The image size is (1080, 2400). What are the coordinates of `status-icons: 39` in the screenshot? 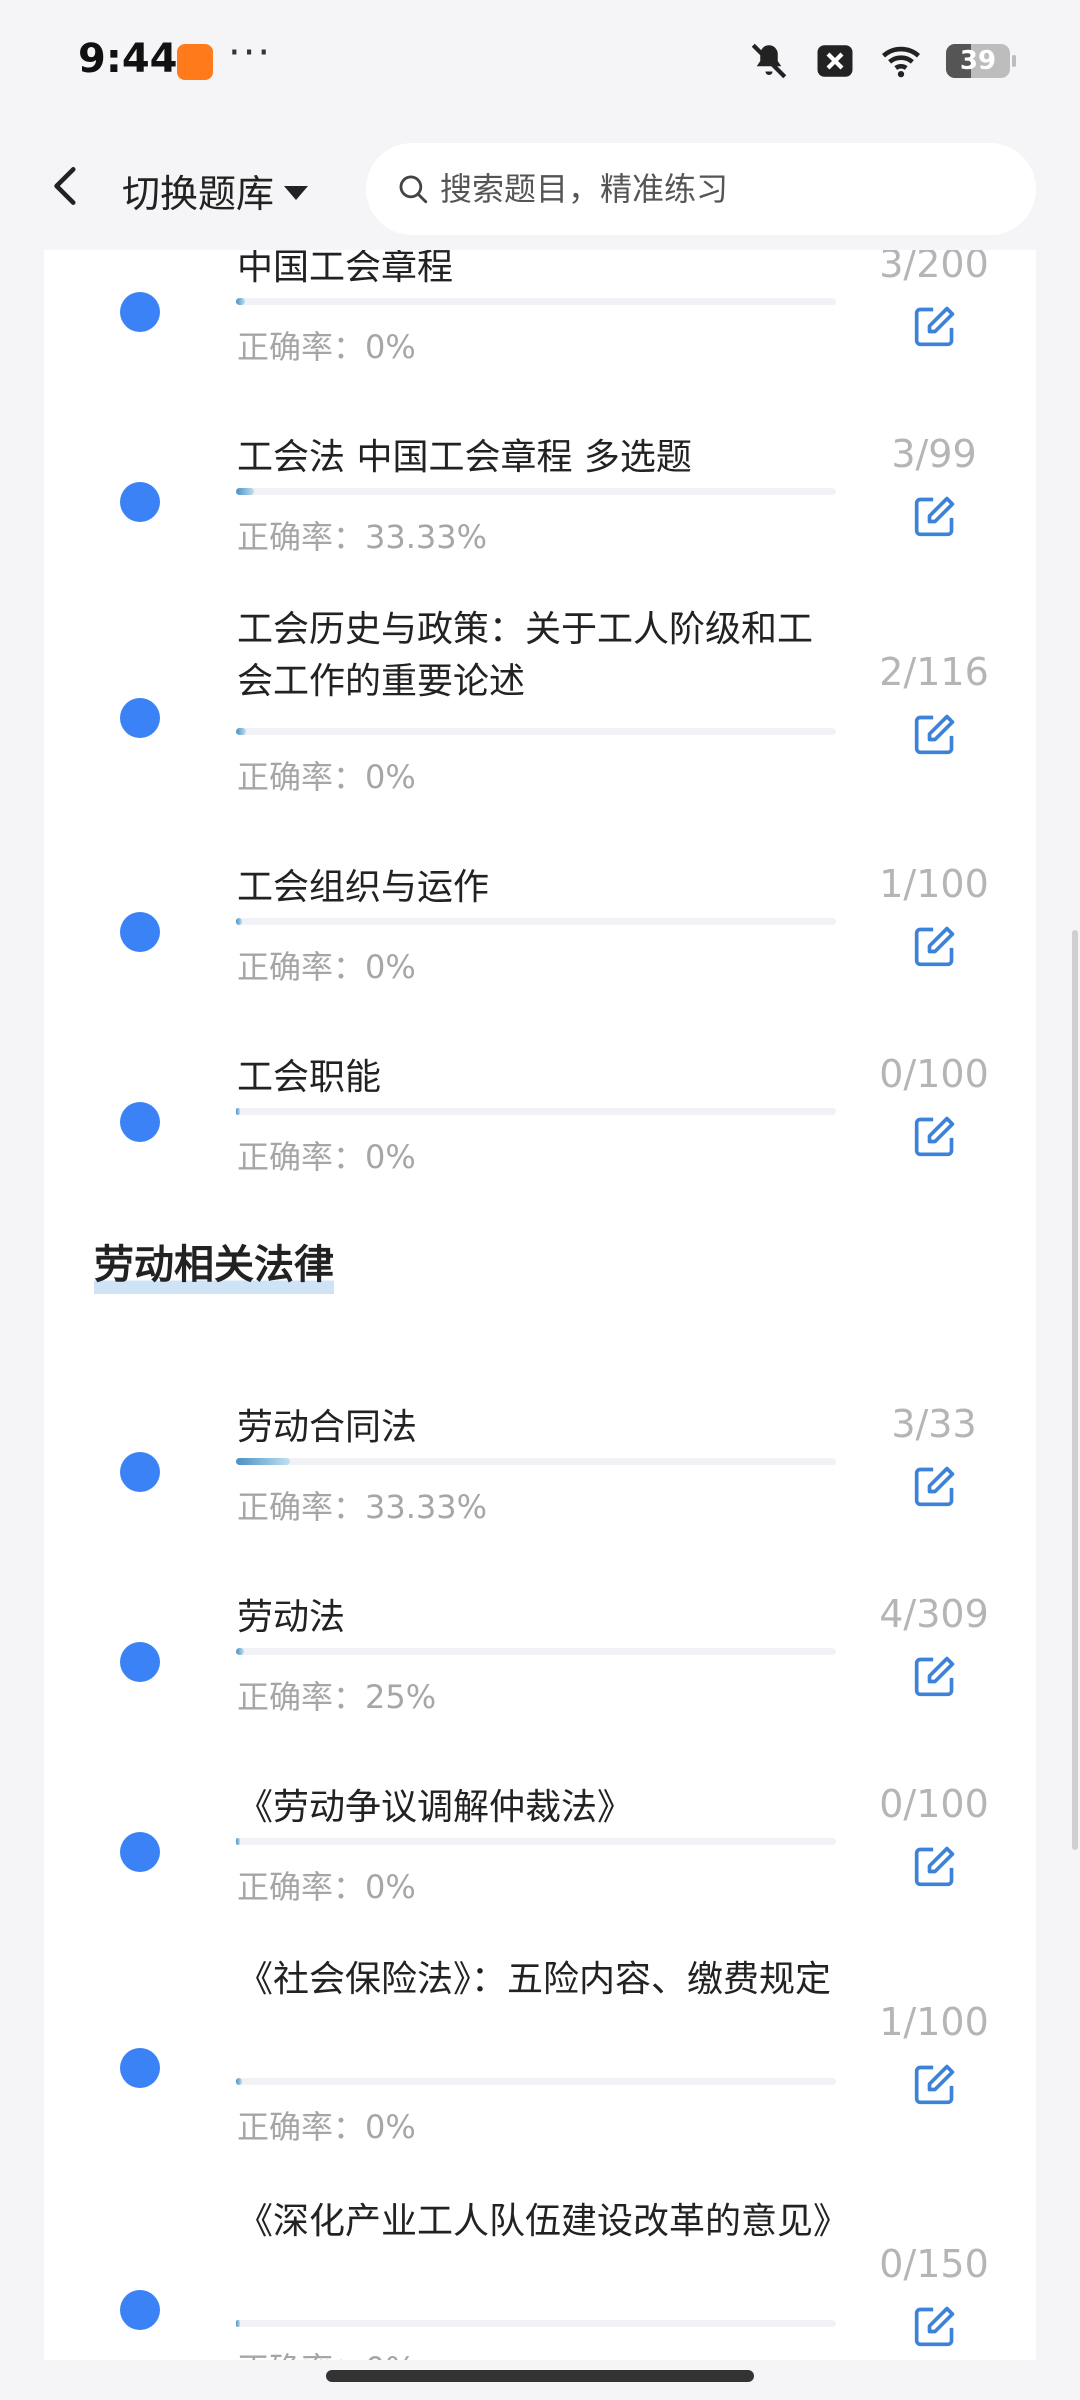 It's located at (882, 61).